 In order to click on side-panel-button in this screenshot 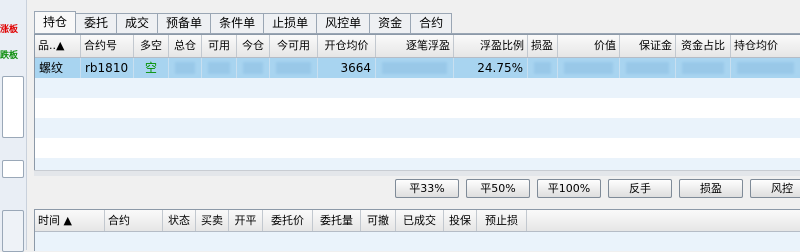, I will do `click(13, 169)`.